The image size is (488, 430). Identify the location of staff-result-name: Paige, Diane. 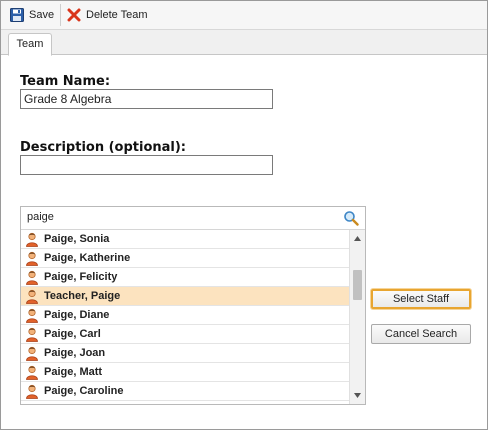
(77, 315).